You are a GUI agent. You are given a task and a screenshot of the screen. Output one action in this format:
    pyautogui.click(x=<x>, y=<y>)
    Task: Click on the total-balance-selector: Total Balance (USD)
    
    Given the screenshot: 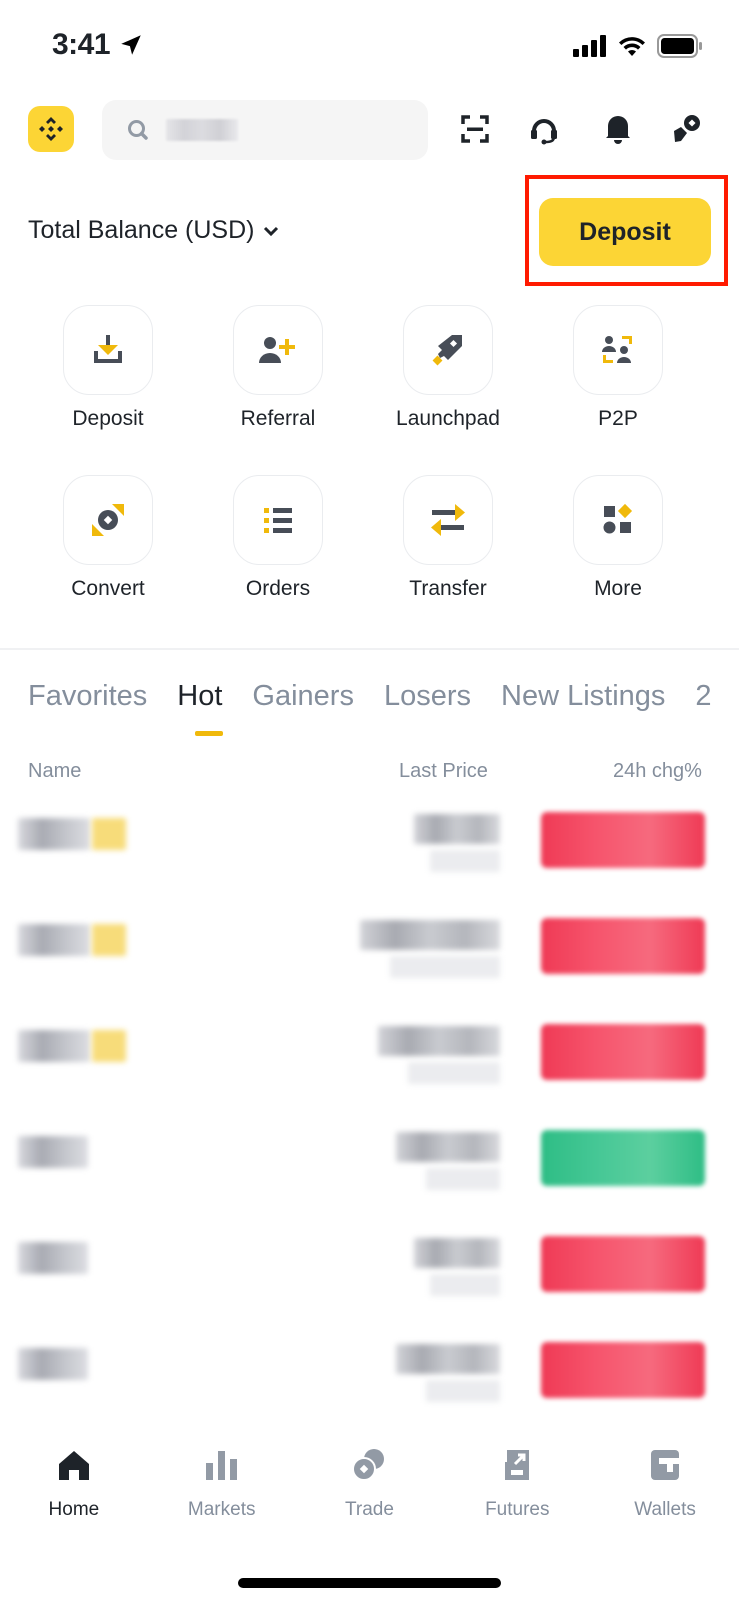 What is the action you would take?
    pyautogui.click(x=154, y=230)
    